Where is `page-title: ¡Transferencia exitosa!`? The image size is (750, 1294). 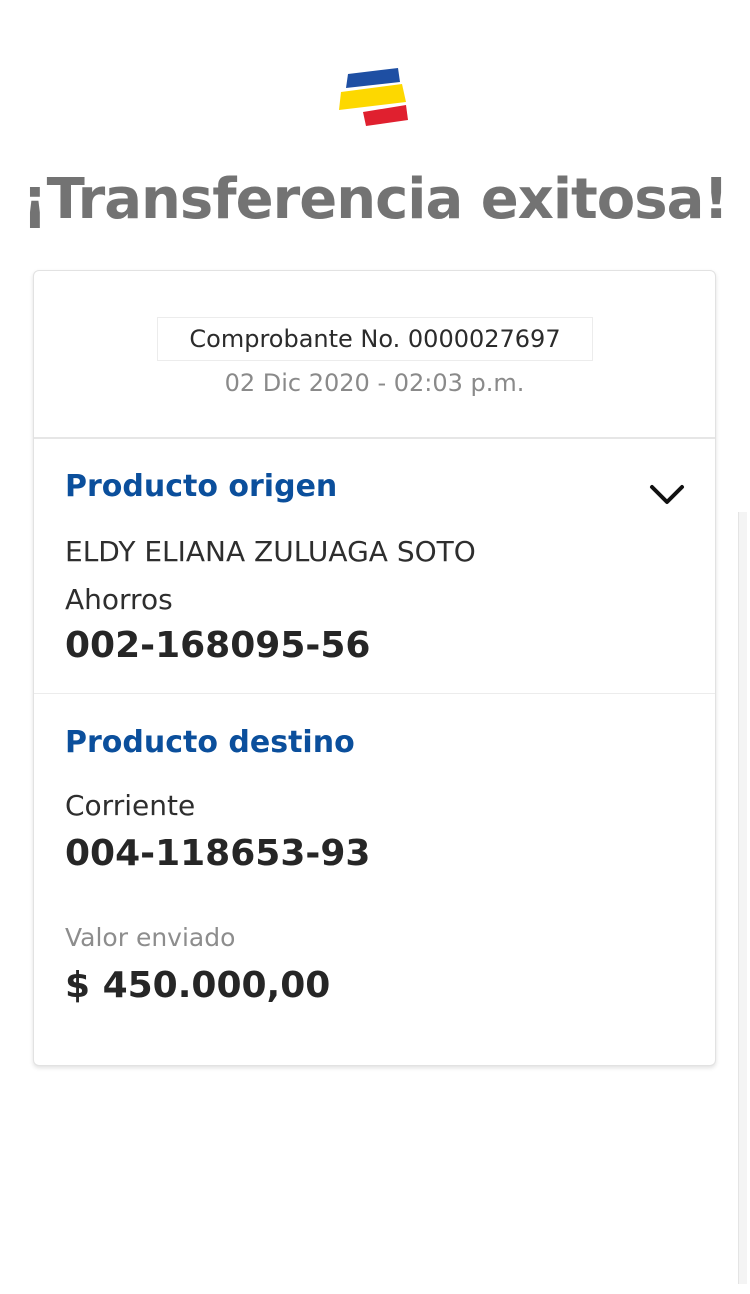
page-title: ¡Transferencia exitosa! is located at coordinates (375, 199).